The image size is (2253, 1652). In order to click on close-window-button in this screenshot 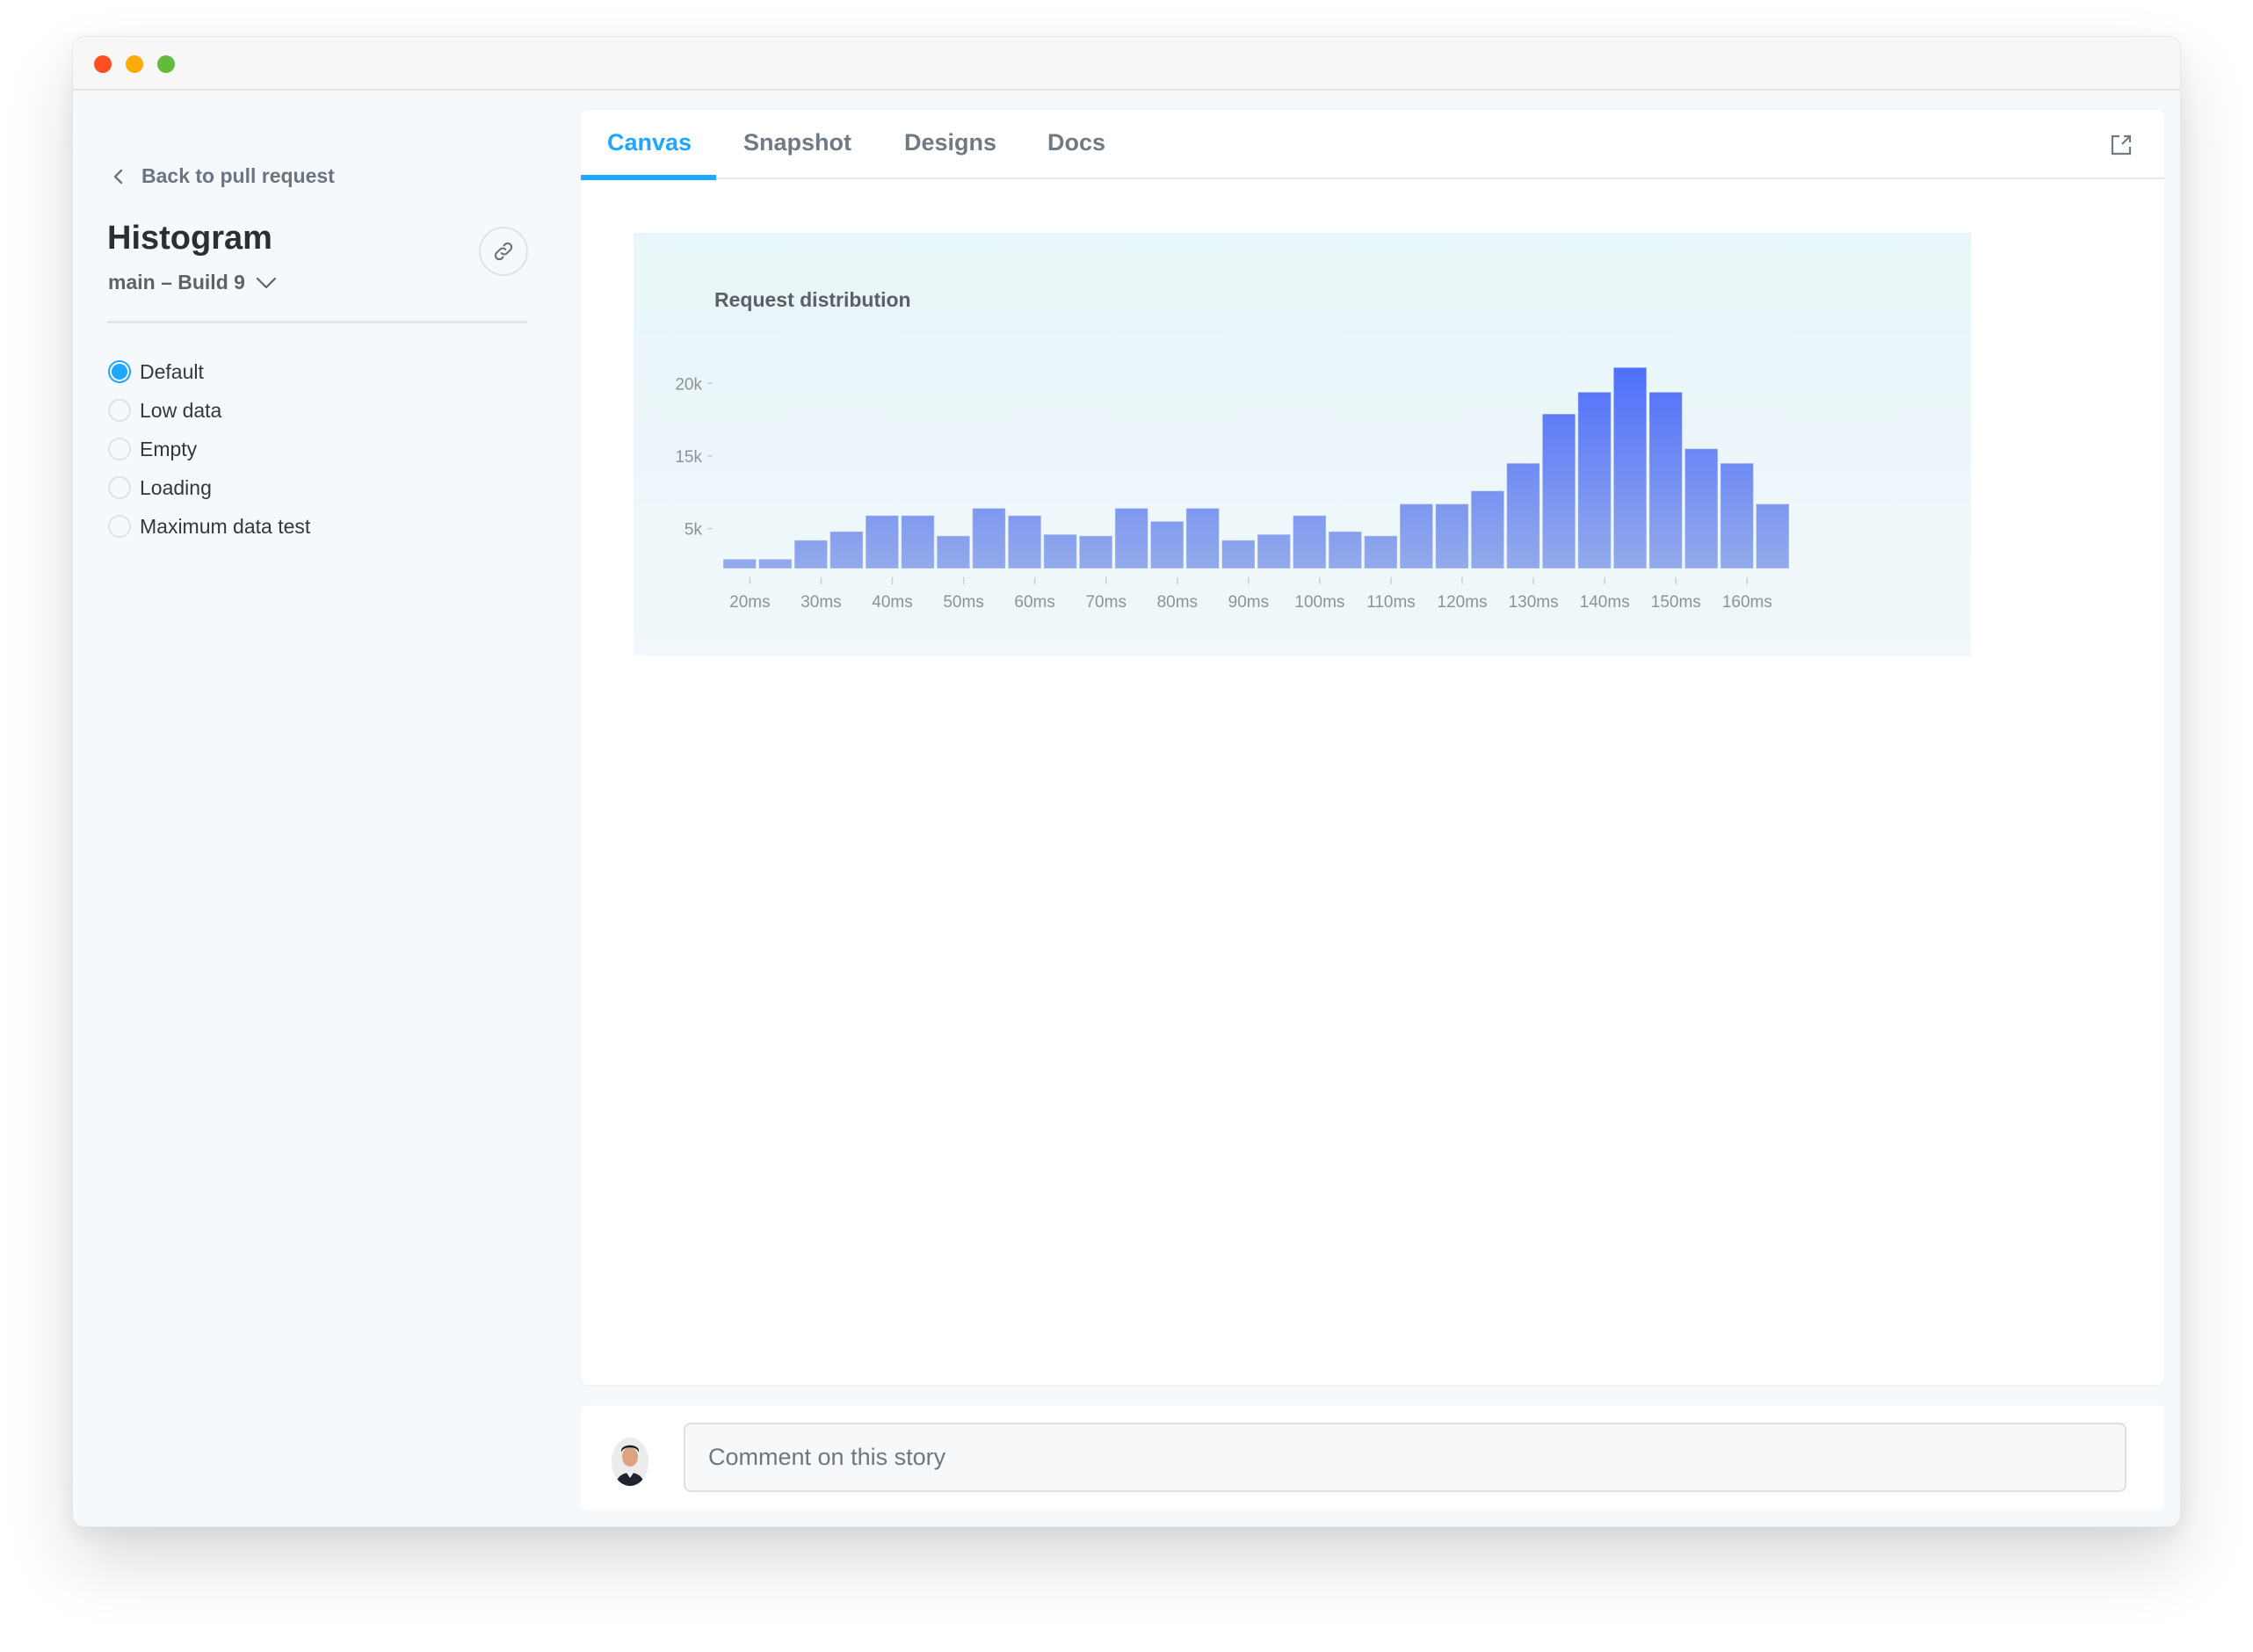, I will do `click(103, 64)`.